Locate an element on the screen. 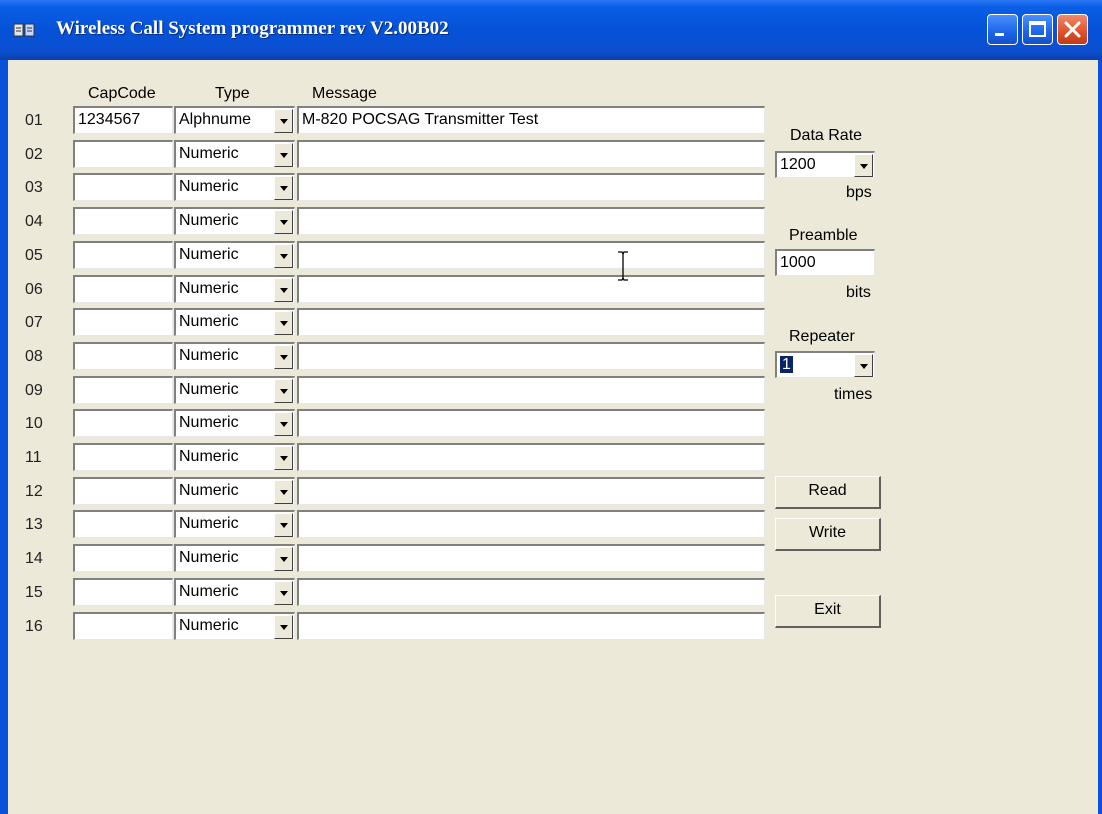 The image size is (1102, 814). minimize-button is located at coordinates (1002, 29).